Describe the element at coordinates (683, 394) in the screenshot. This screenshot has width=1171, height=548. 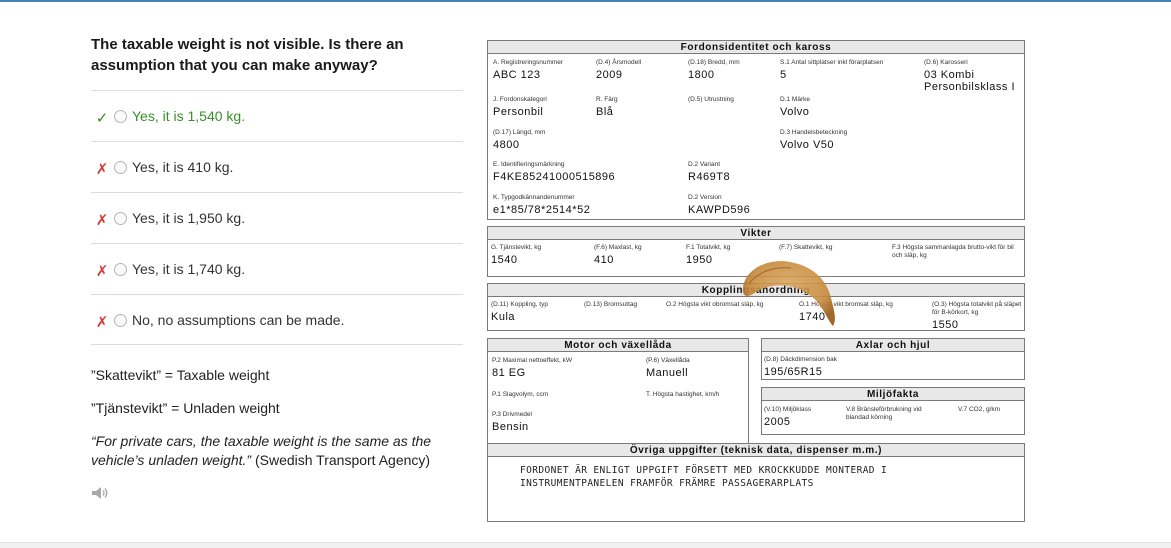
I see `field-top-speed: T. Högsta hastighet, km/h` at that location.